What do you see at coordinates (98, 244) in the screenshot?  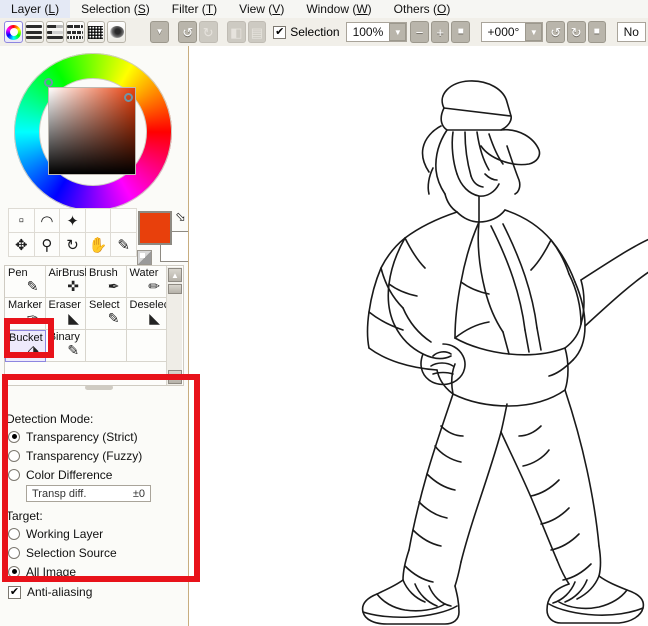 I see `hand-tool: ✋` at bounding box center [98, 244].